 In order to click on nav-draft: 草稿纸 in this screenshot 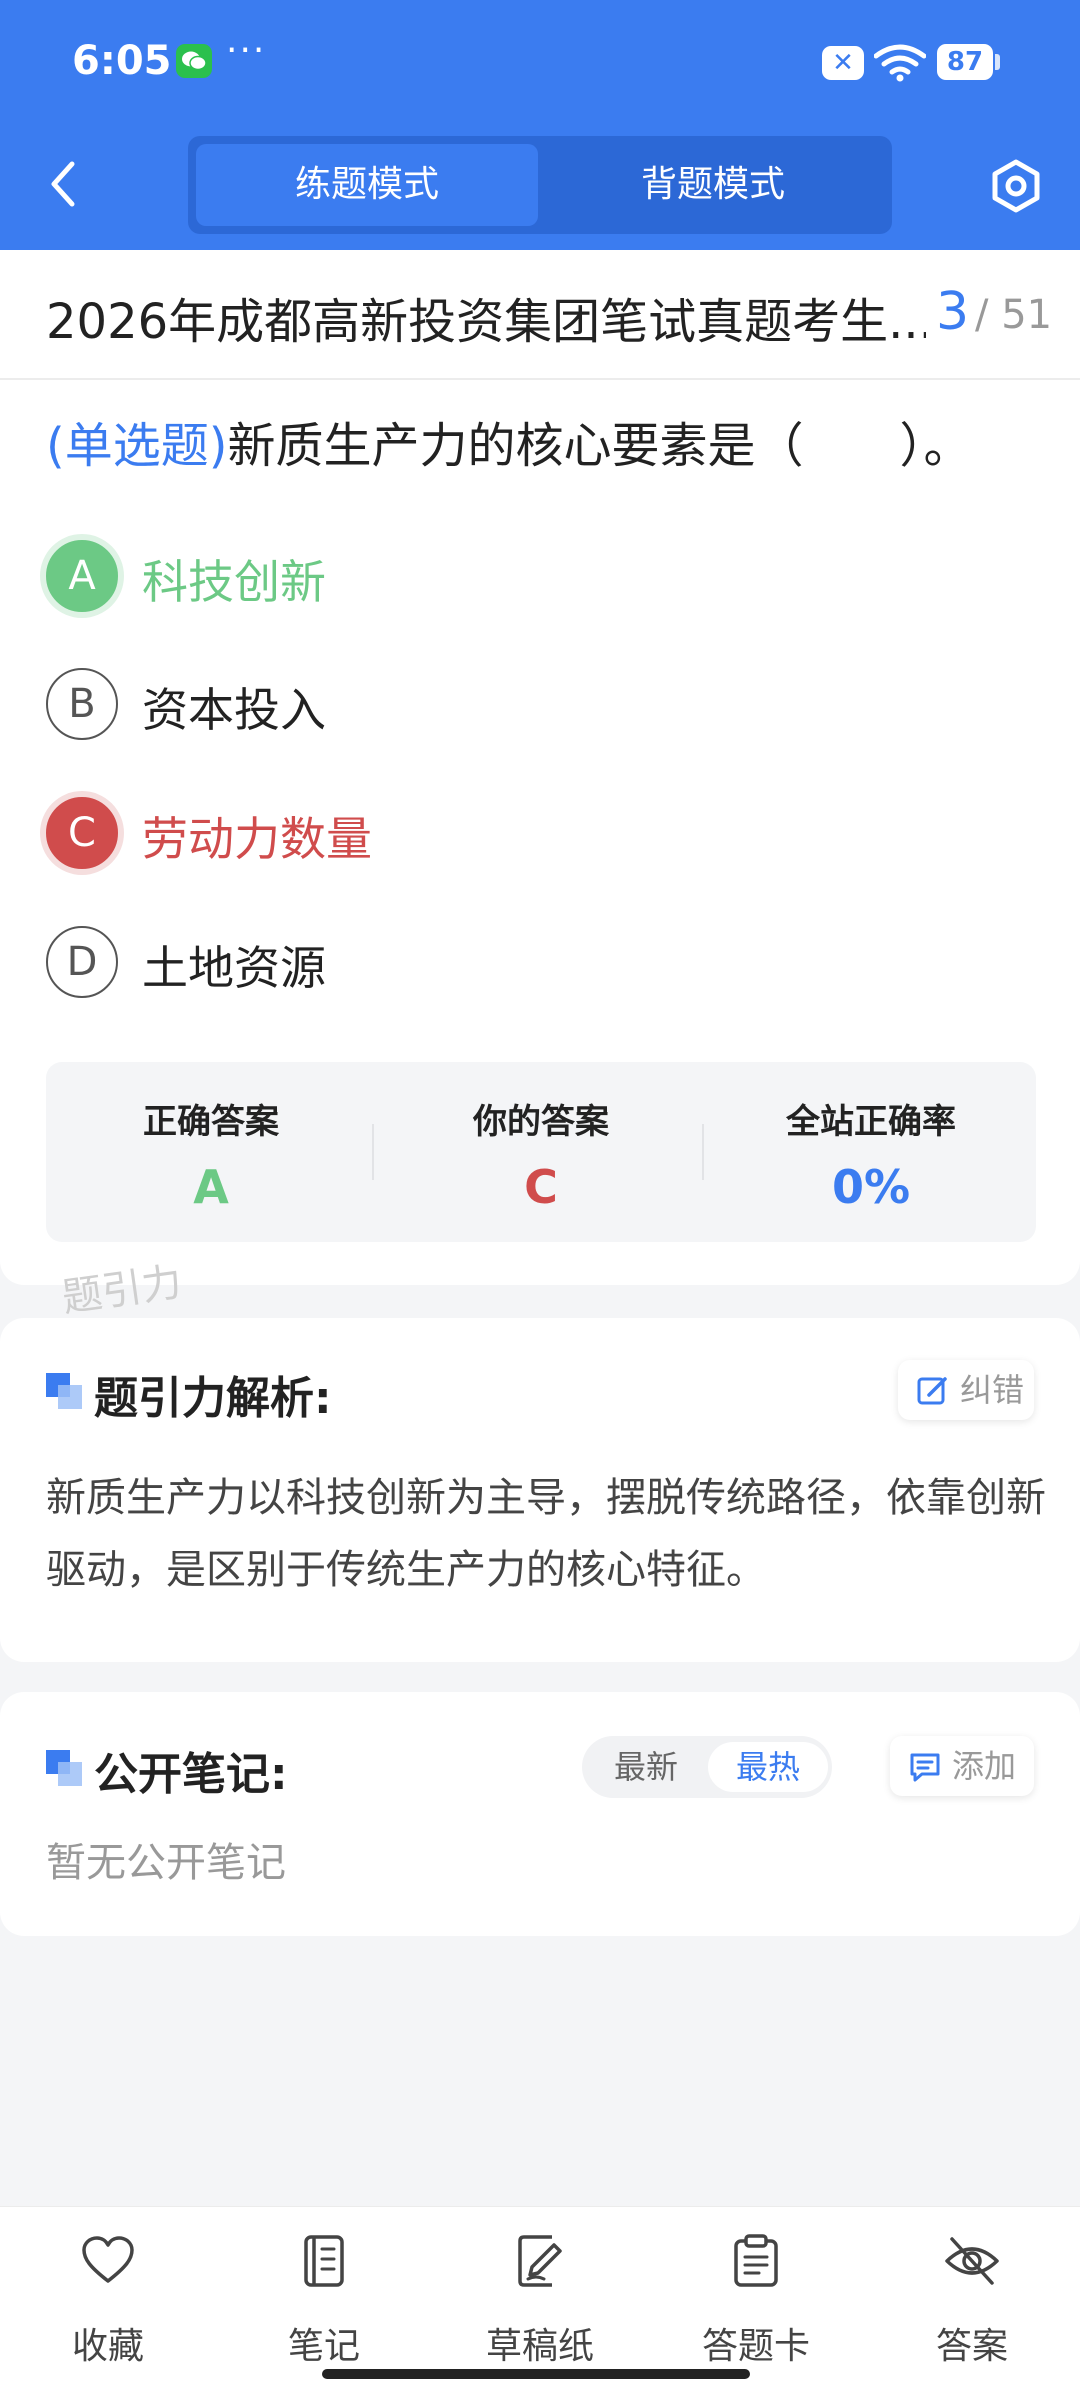, I will do `click(540, 2297)`.